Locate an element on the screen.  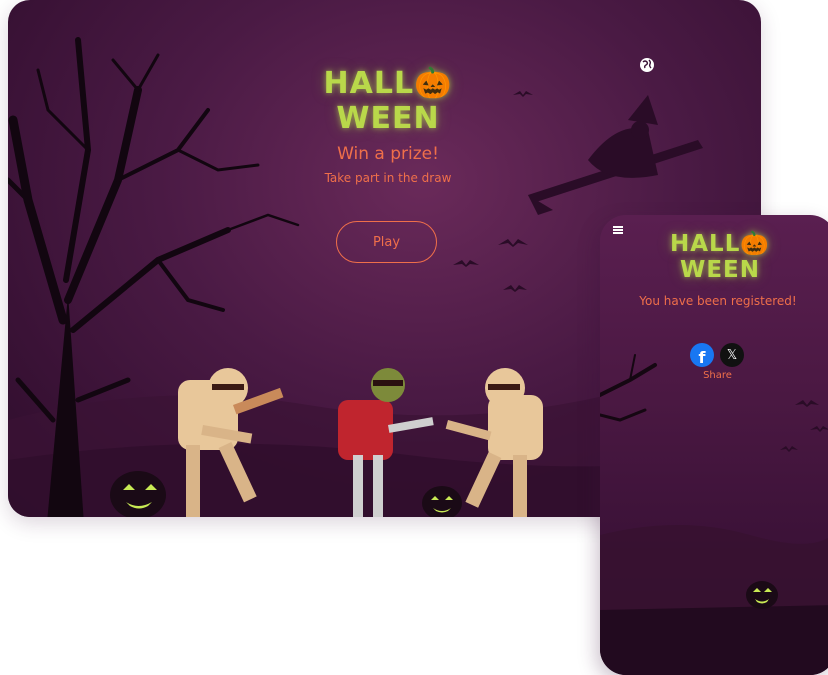
share-label: Share is located at coordinates (717, 375).